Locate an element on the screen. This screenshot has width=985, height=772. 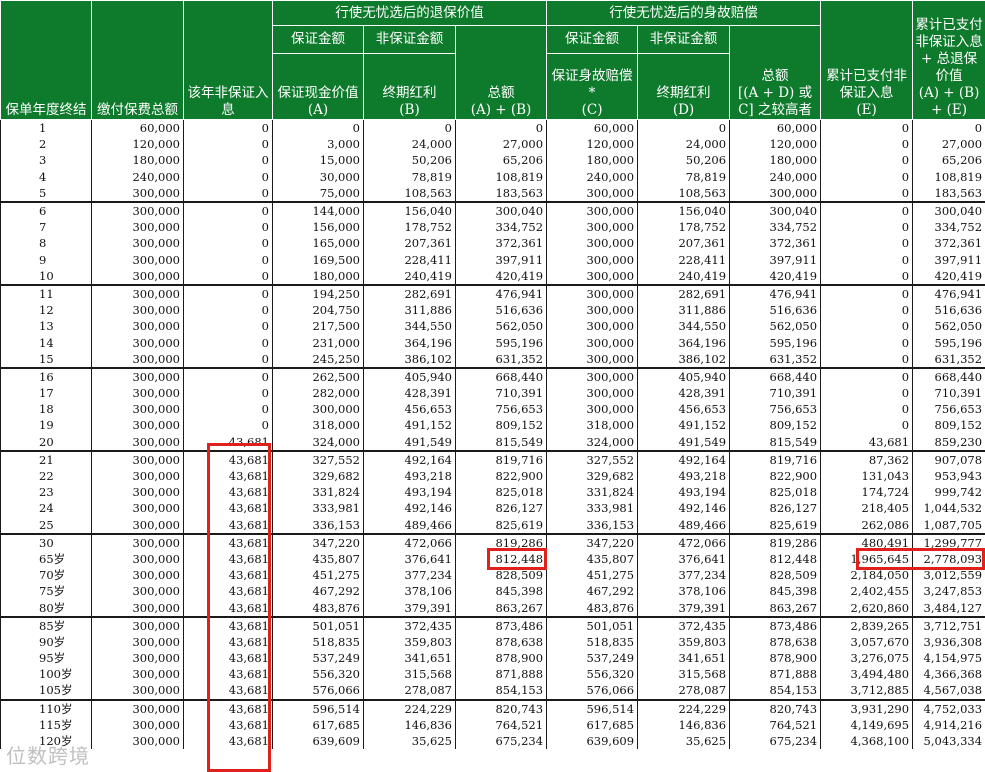
table-cell: 194,250 is located at coordinates (318, 293).